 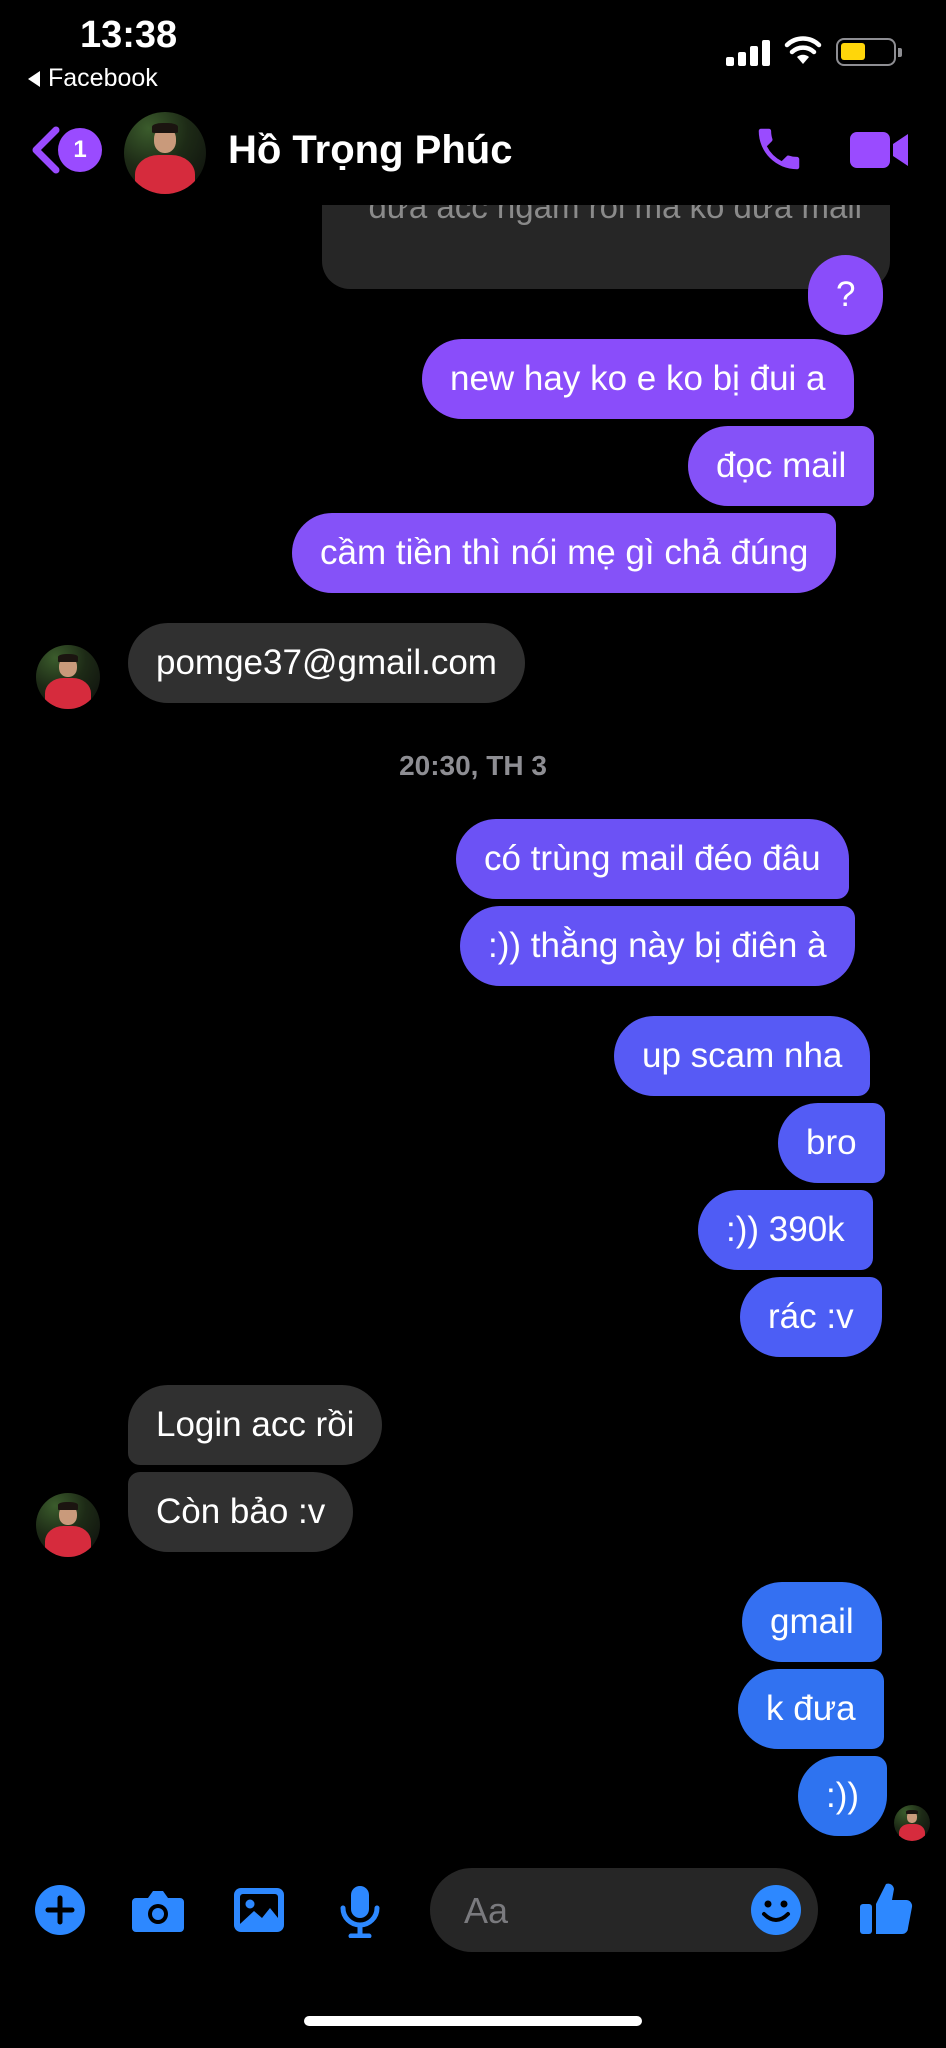 I want to click on status-time: 13:38, so click(x=129, y=35).